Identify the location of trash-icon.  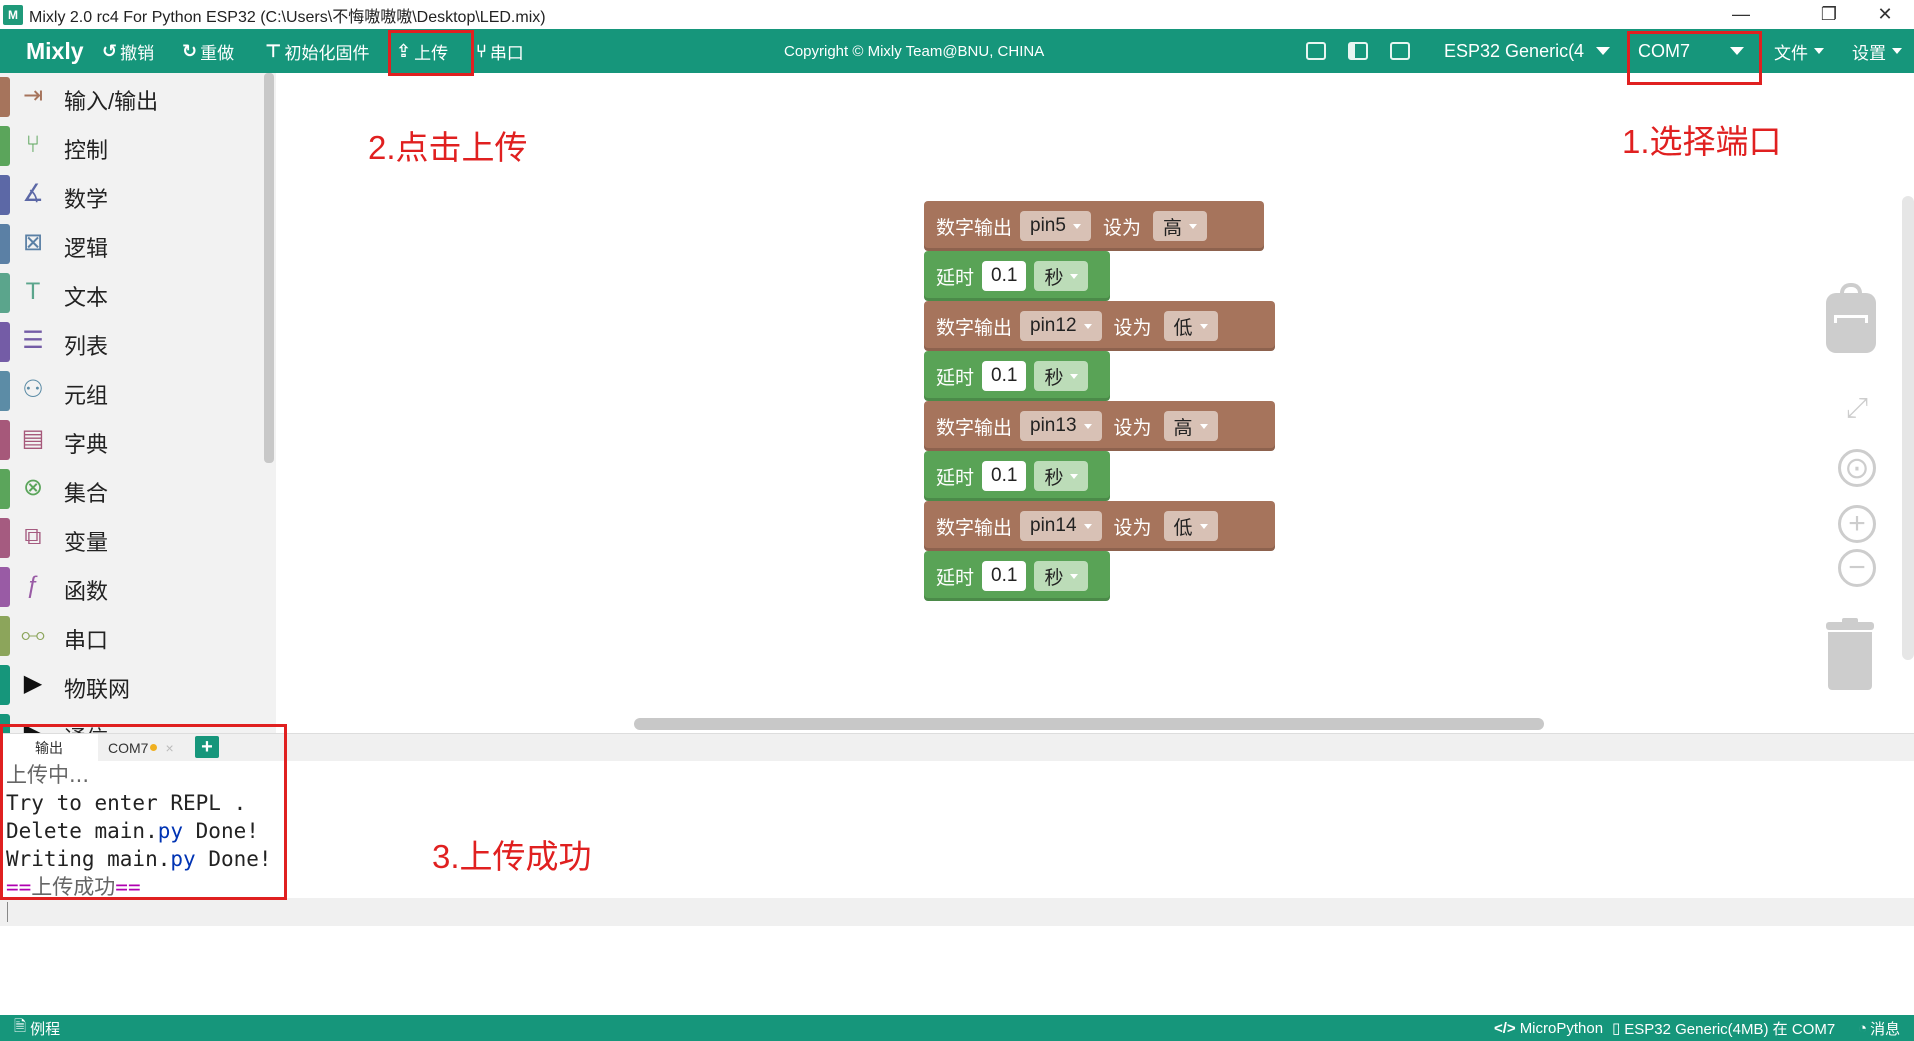
(1850, 654).